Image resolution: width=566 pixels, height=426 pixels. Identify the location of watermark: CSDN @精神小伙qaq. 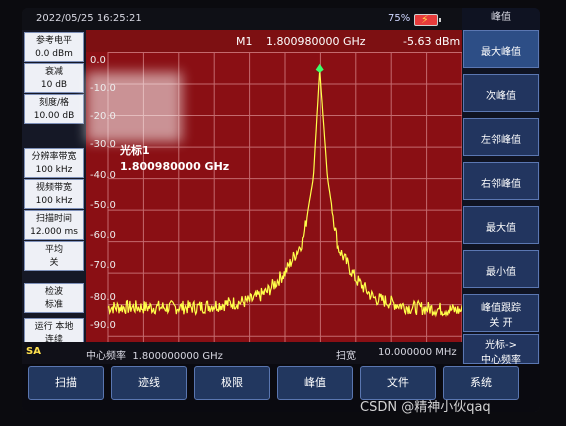
(425, 407).